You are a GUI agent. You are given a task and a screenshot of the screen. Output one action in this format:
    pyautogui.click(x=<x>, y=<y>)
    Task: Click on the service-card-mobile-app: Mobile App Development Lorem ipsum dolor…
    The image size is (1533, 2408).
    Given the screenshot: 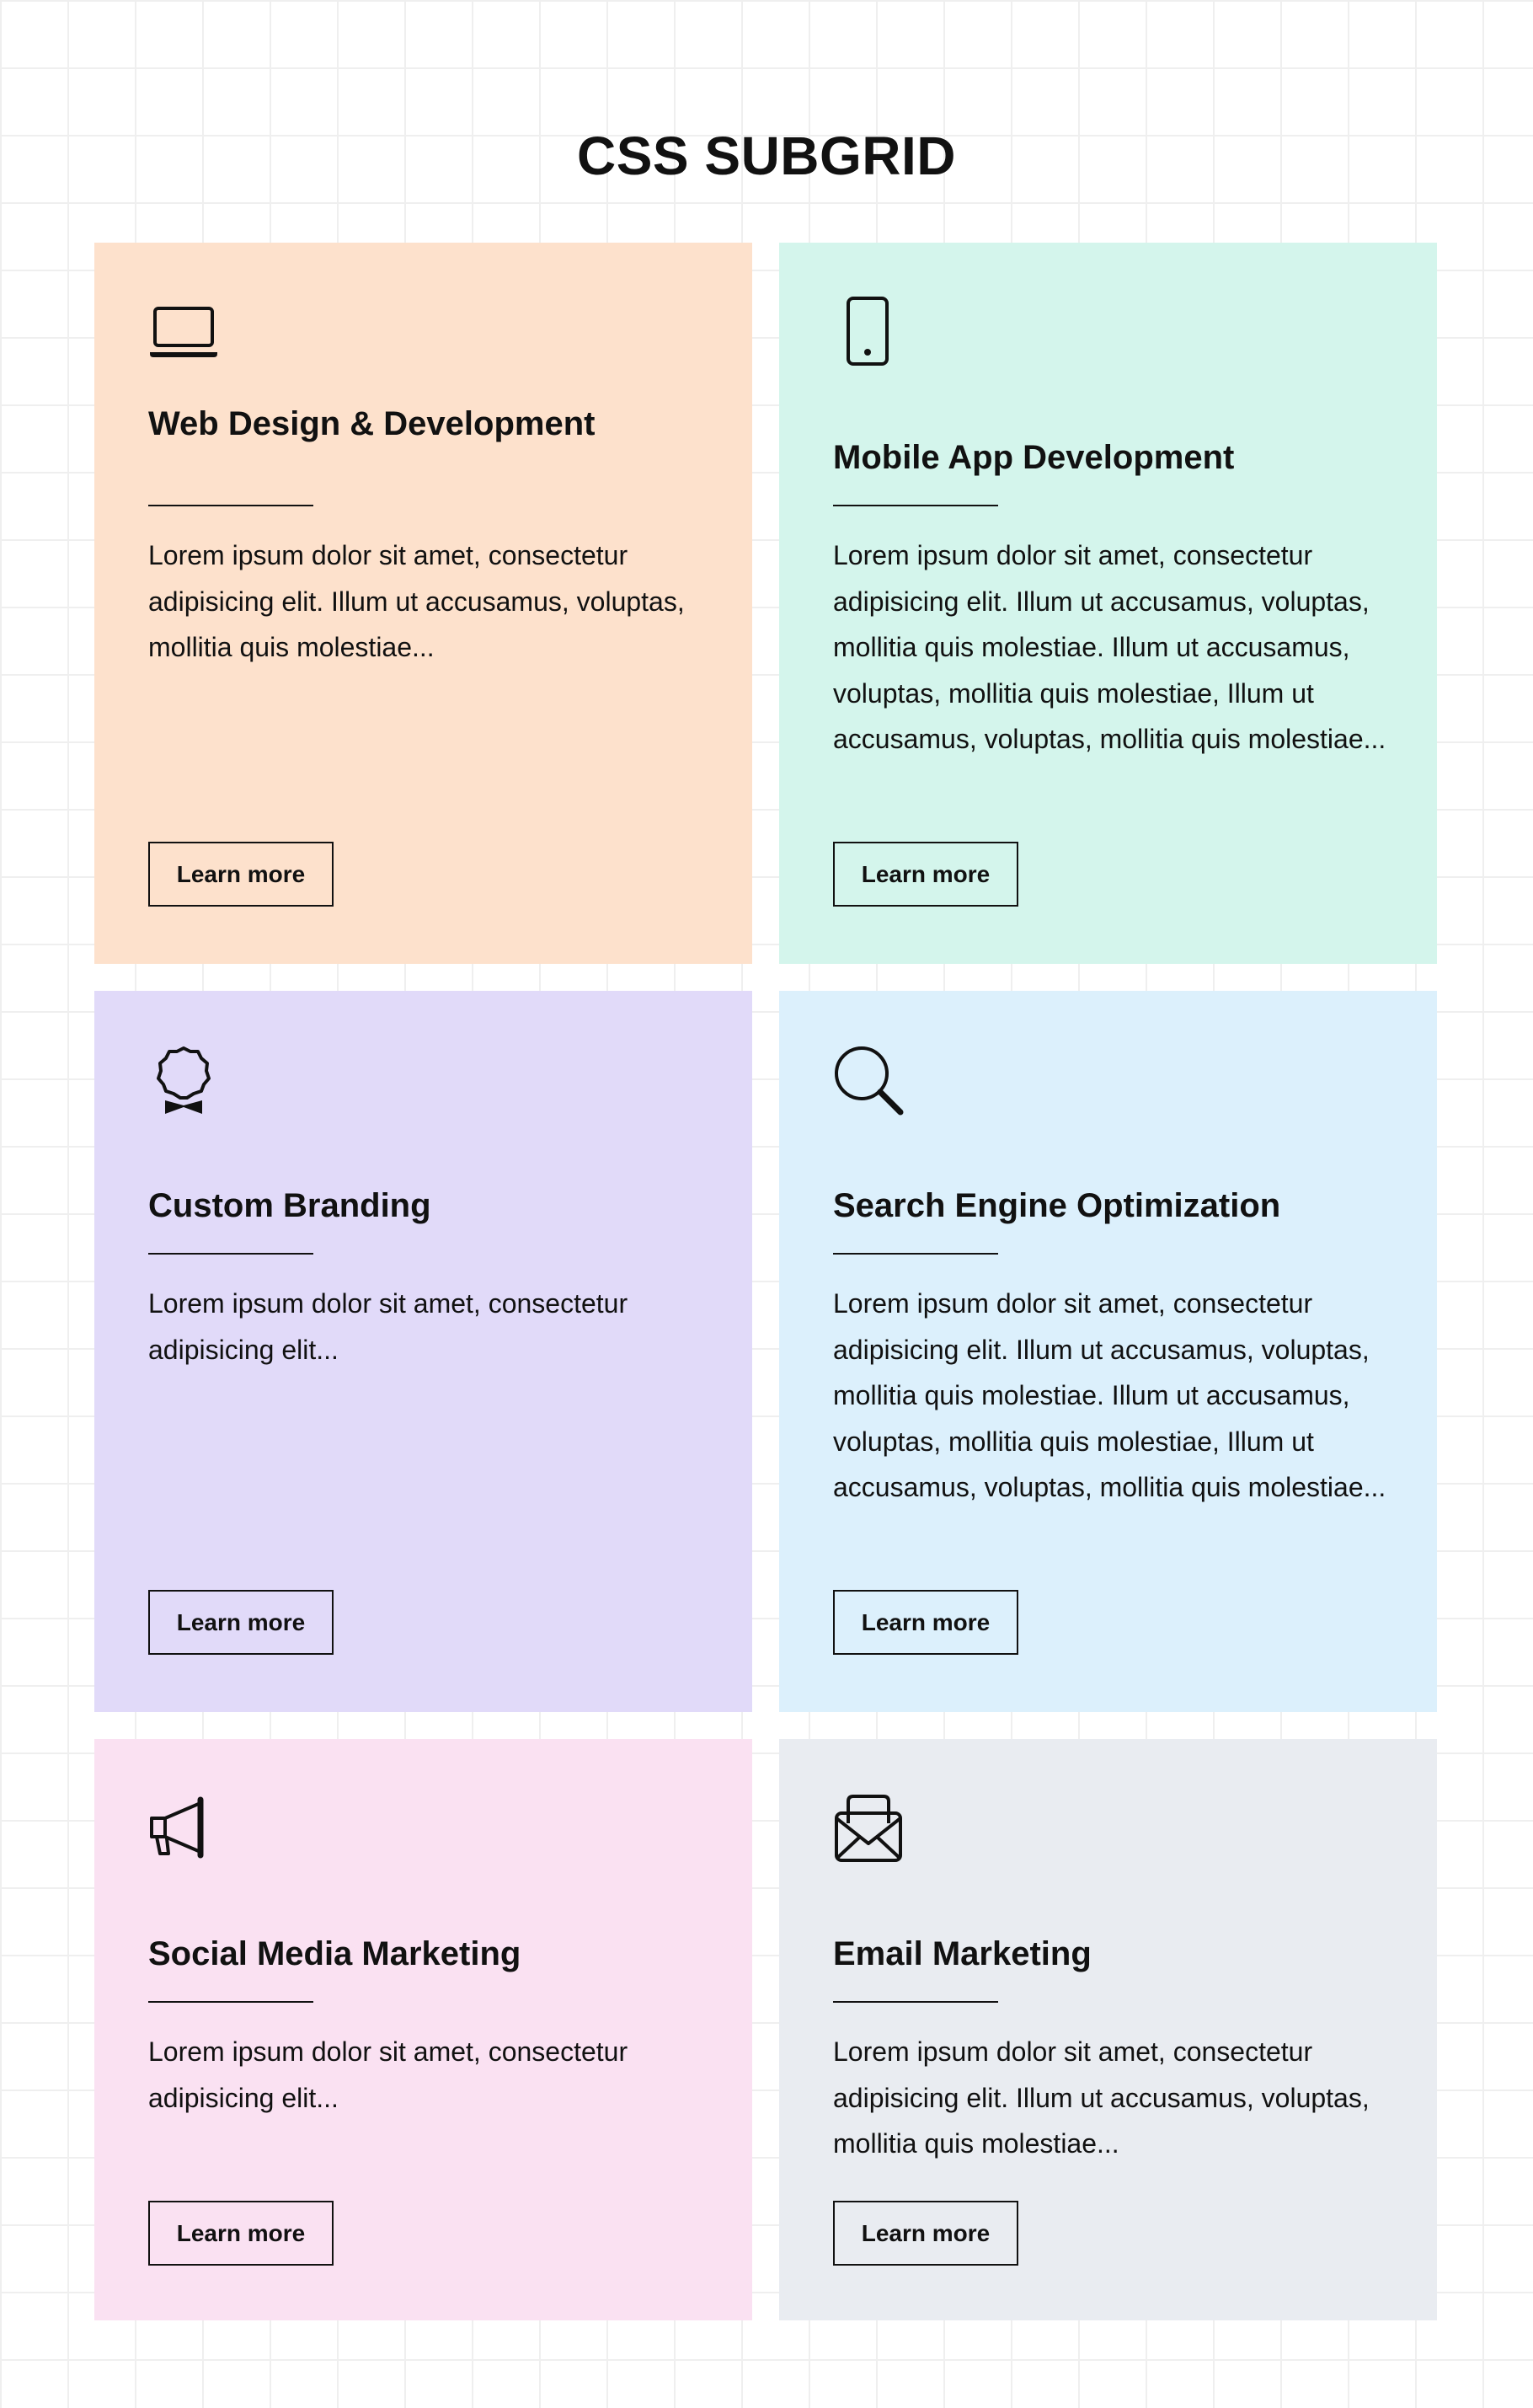 What is the action you would take?
    pyautogui.click(x=1108, y=603)
    